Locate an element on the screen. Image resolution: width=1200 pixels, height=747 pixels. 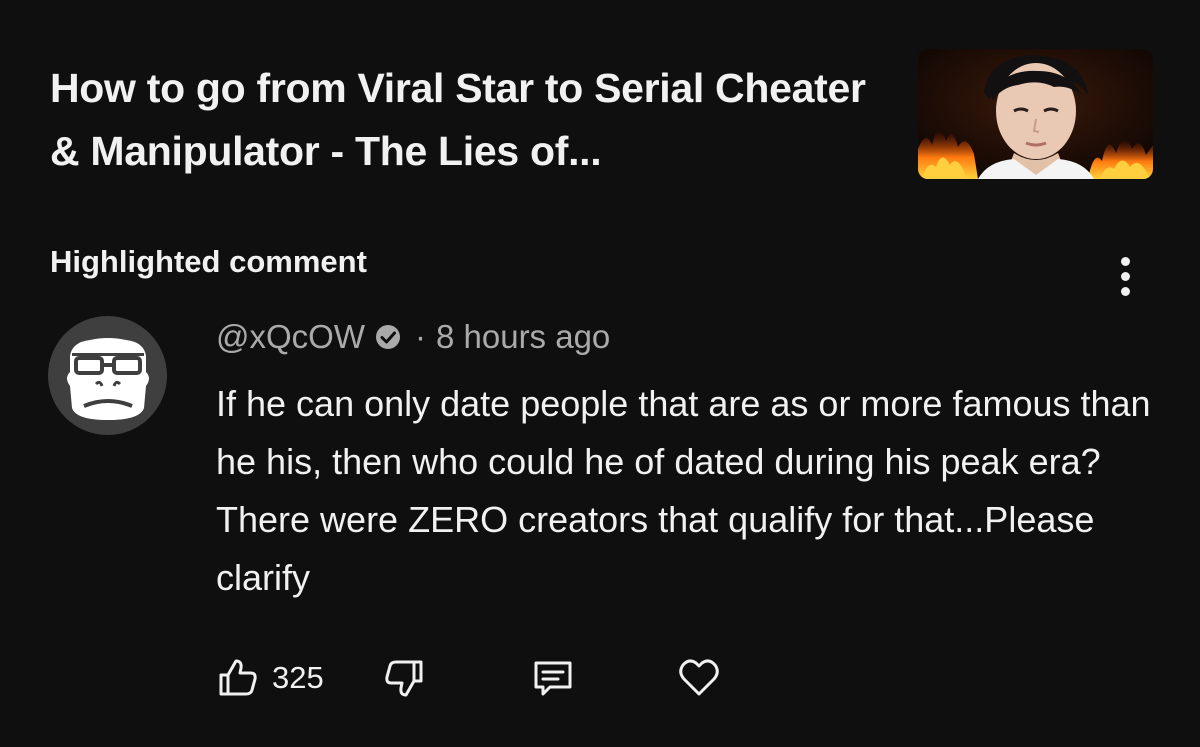
comment-meta: @xQcOW · 8 hours ago is located at coordinates (413, 337).